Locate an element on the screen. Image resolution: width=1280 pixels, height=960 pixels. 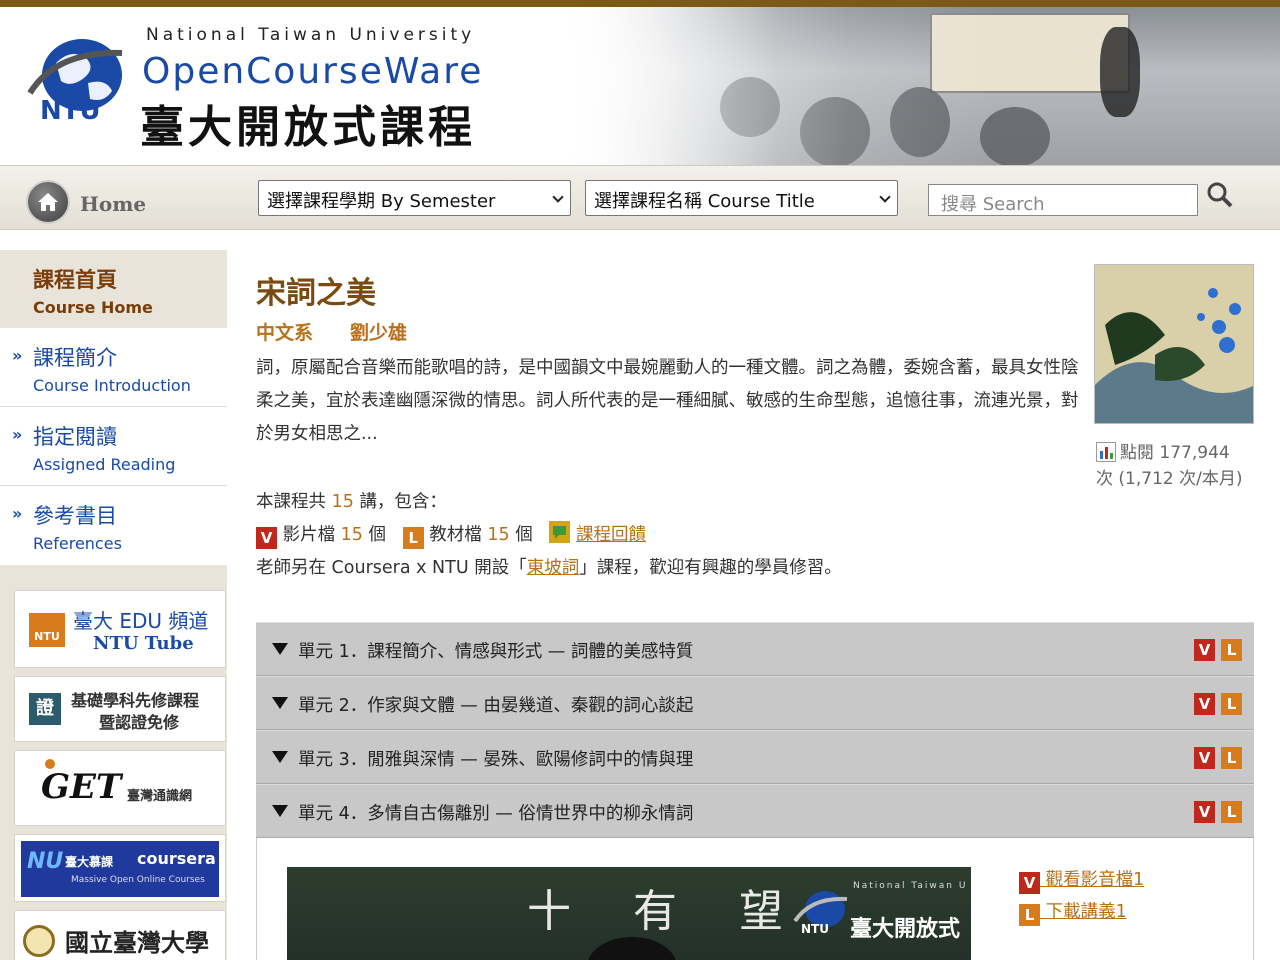
watch-video-label: 觀看影音檔1 is located at coordinates (1095, 880).